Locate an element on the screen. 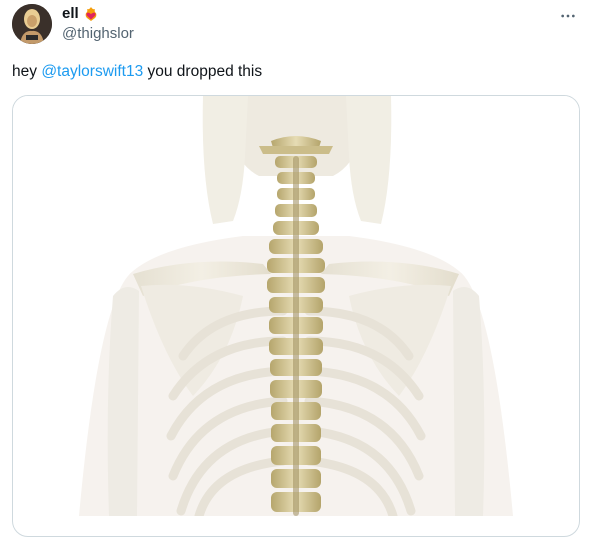 The width and height of the screenshot is (592, 537). tweet-text-suffix: you dropped this is located at coordinates (203, 71).